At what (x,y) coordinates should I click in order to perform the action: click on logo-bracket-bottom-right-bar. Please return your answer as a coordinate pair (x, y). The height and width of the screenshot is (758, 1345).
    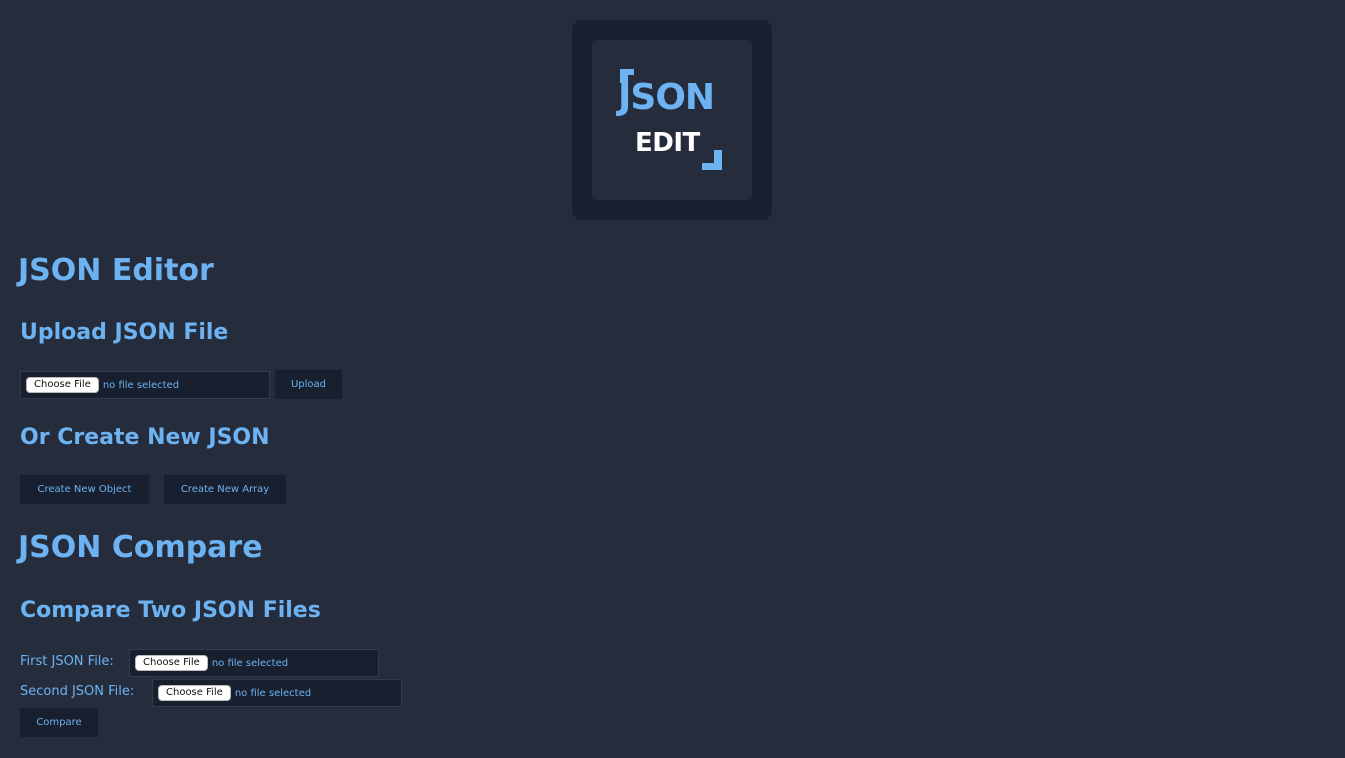
    Looking at the image, I should click on (712, 166).